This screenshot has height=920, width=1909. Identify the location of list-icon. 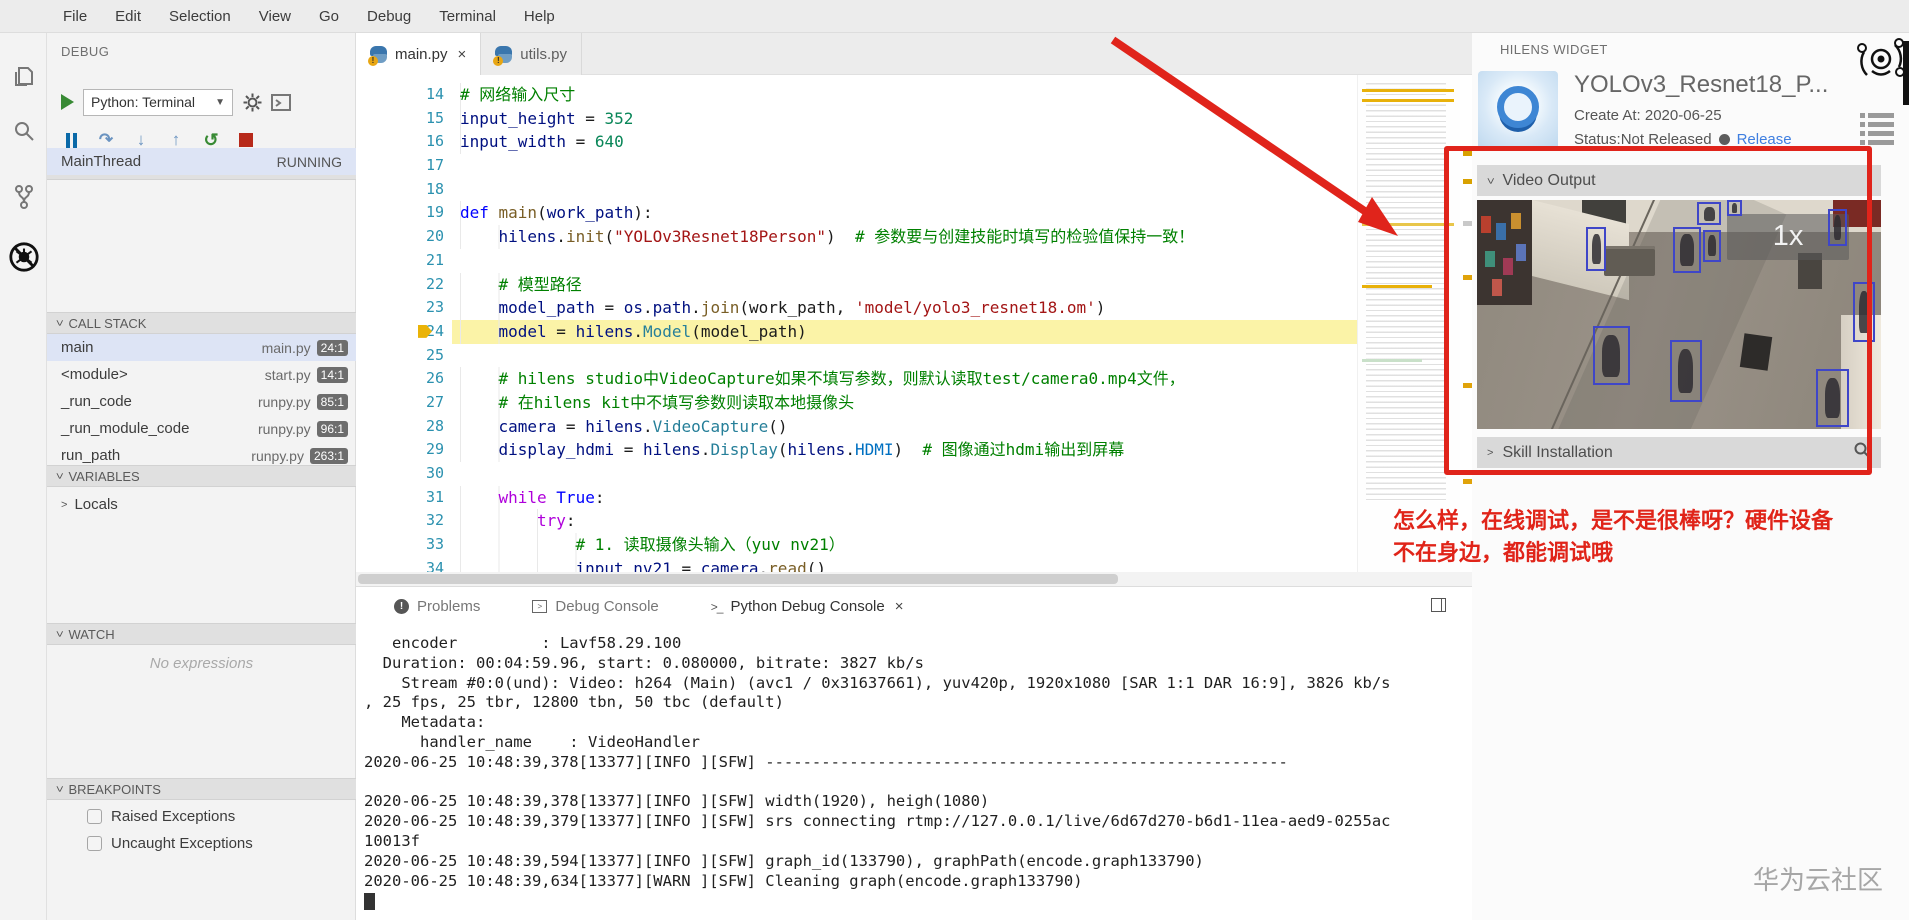
(1877, 132).